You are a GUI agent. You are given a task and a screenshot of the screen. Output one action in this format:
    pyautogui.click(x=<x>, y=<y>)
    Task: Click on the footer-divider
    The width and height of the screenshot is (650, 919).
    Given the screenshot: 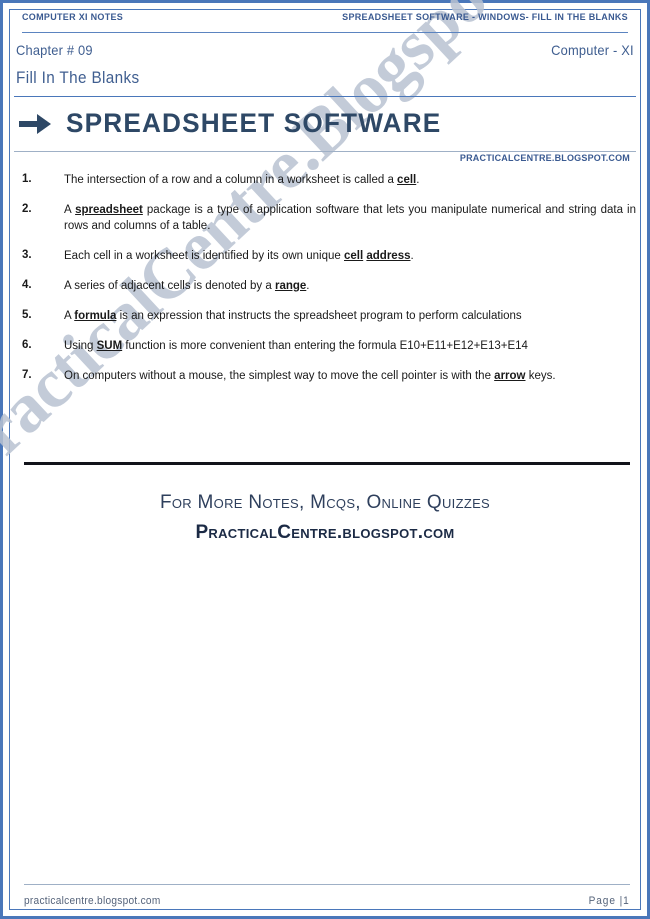 What is the action you would take?
    pyautogui.click(x=327, y=884)
    